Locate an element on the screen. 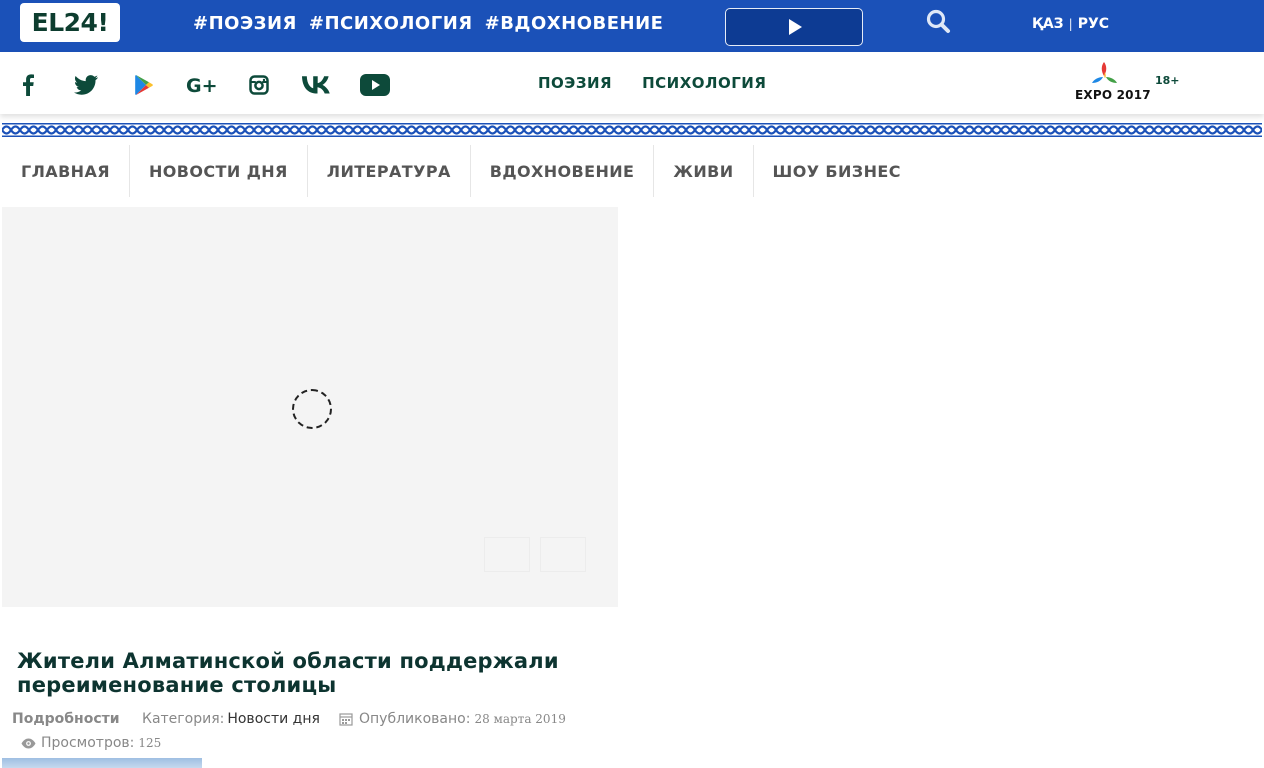 Image resolution: width=1264 pixels, height=768 pixels. article-image is located at coordinates (102, 763).